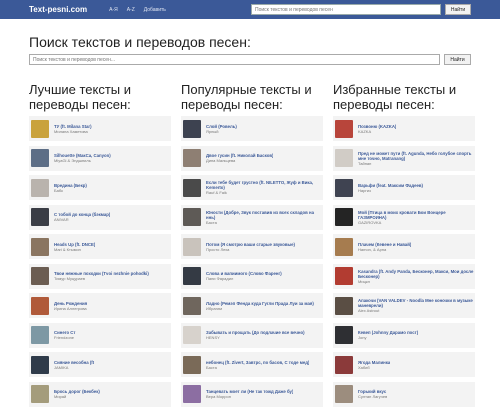  I want to click on song-list-item: Синего Ст Friendzone, so click(100, 335).